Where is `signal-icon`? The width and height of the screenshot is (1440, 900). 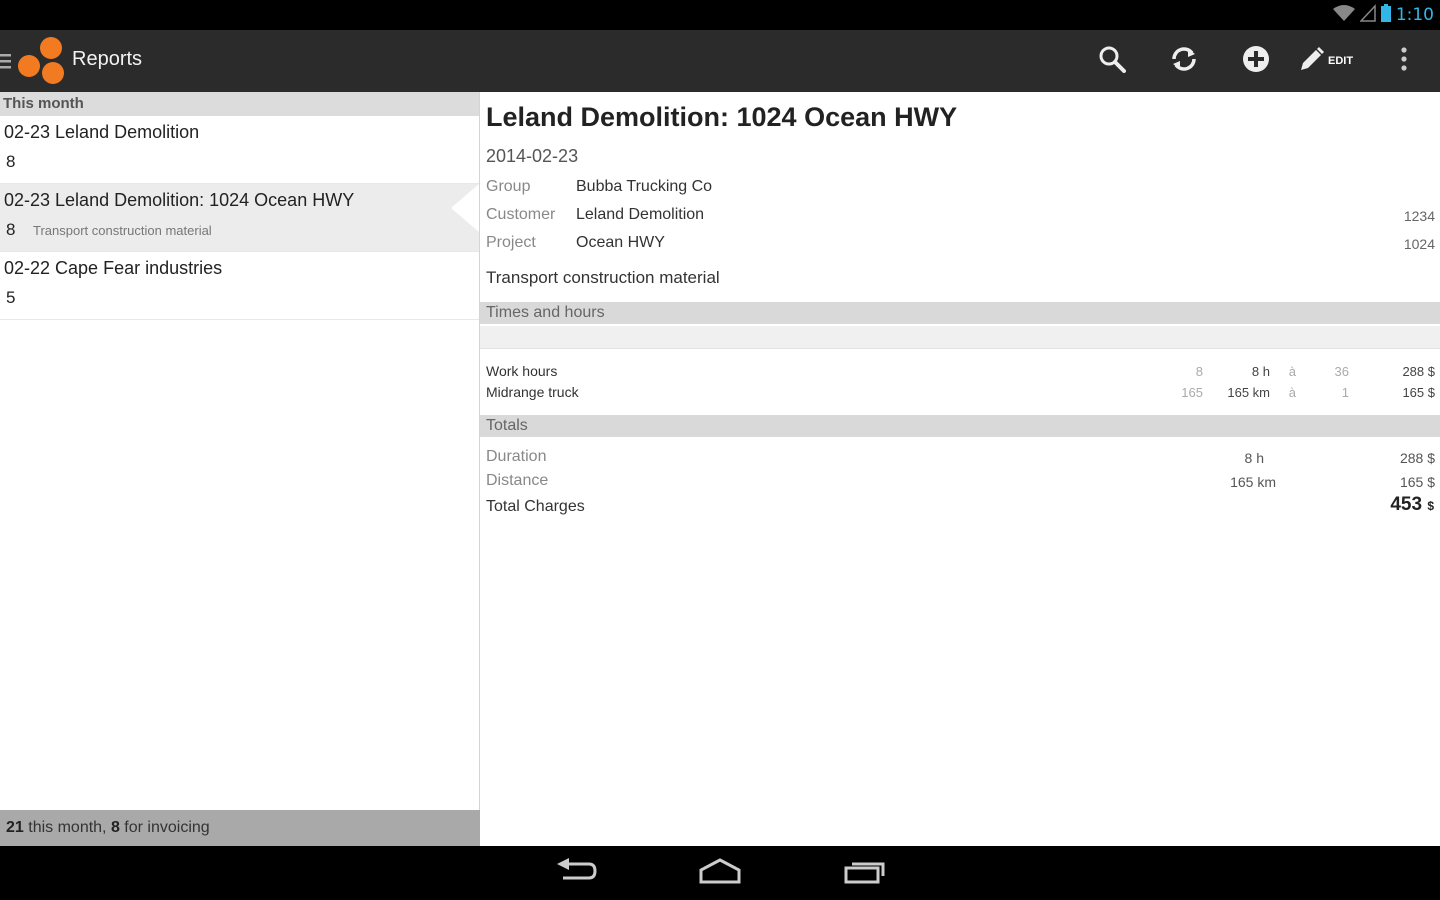
signal-icon is located at coordinates (1367, 15).